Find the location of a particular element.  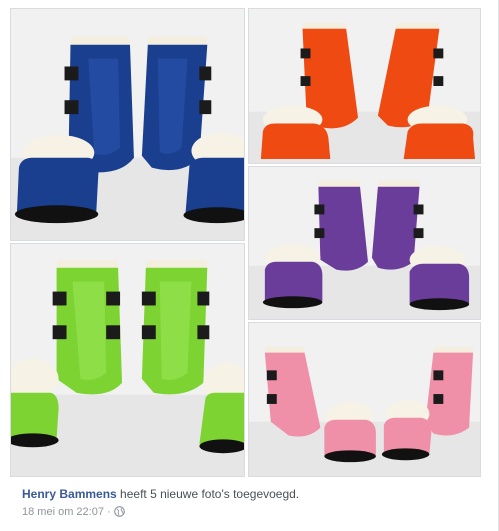

scrollbar is located at coordinates (491, 265).